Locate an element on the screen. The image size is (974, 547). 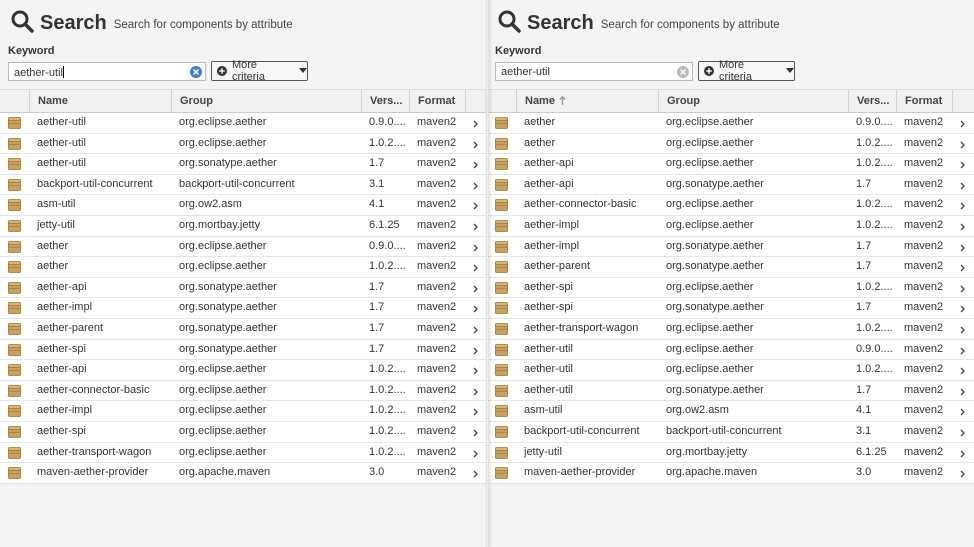
cell-name: aether-spi is located at coordinates (61, 348).